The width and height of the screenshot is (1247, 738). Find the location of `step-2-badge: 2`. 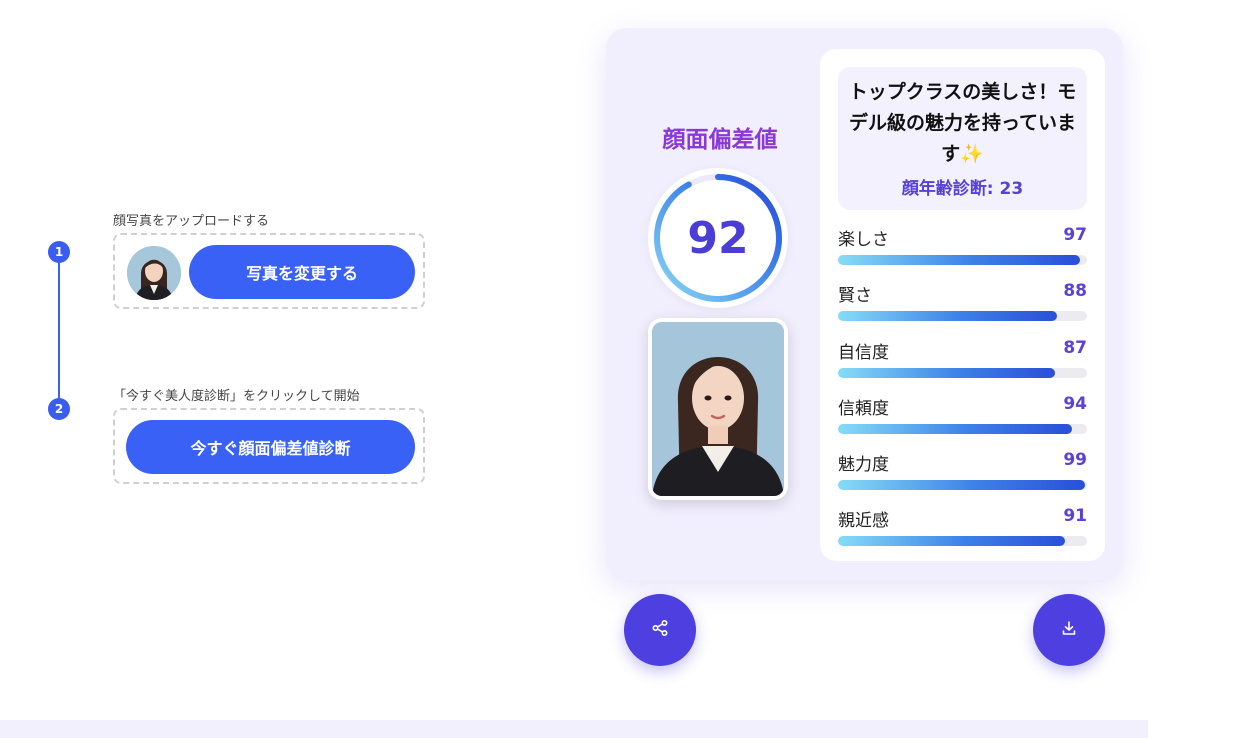

step-2-badge: 2 is located at coordinates (59, 409).